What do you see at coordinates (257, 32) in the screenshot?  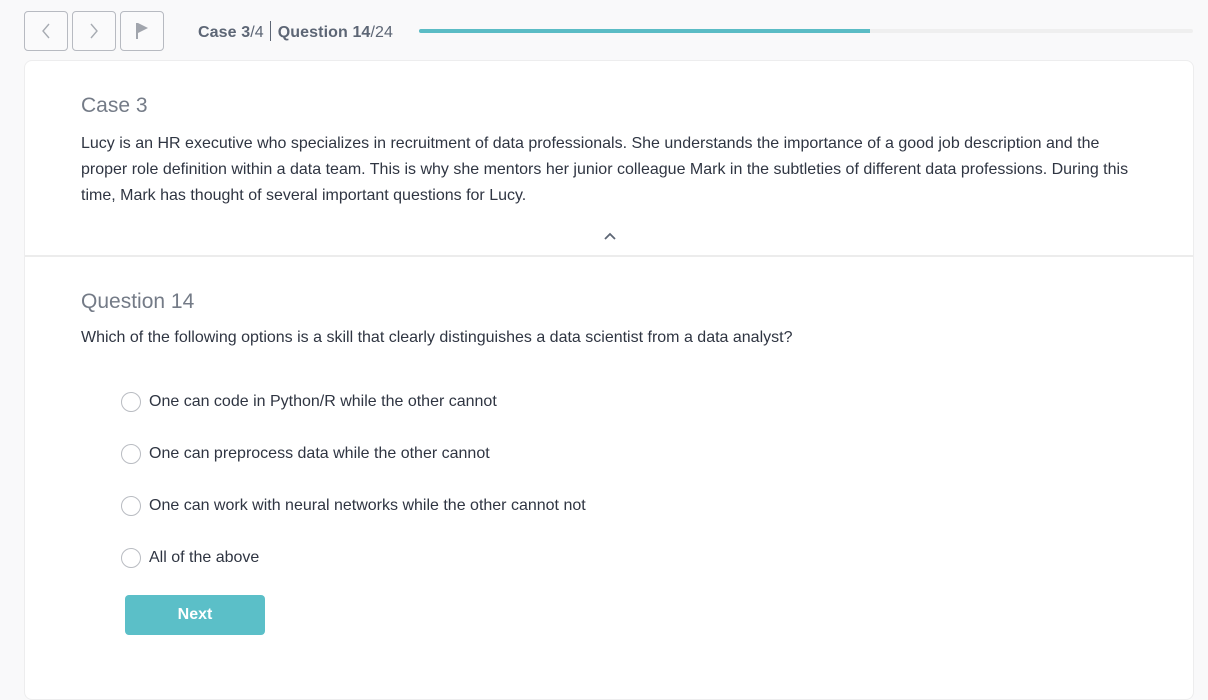 I see `case-total: /4` at bounding box center [257, 32].